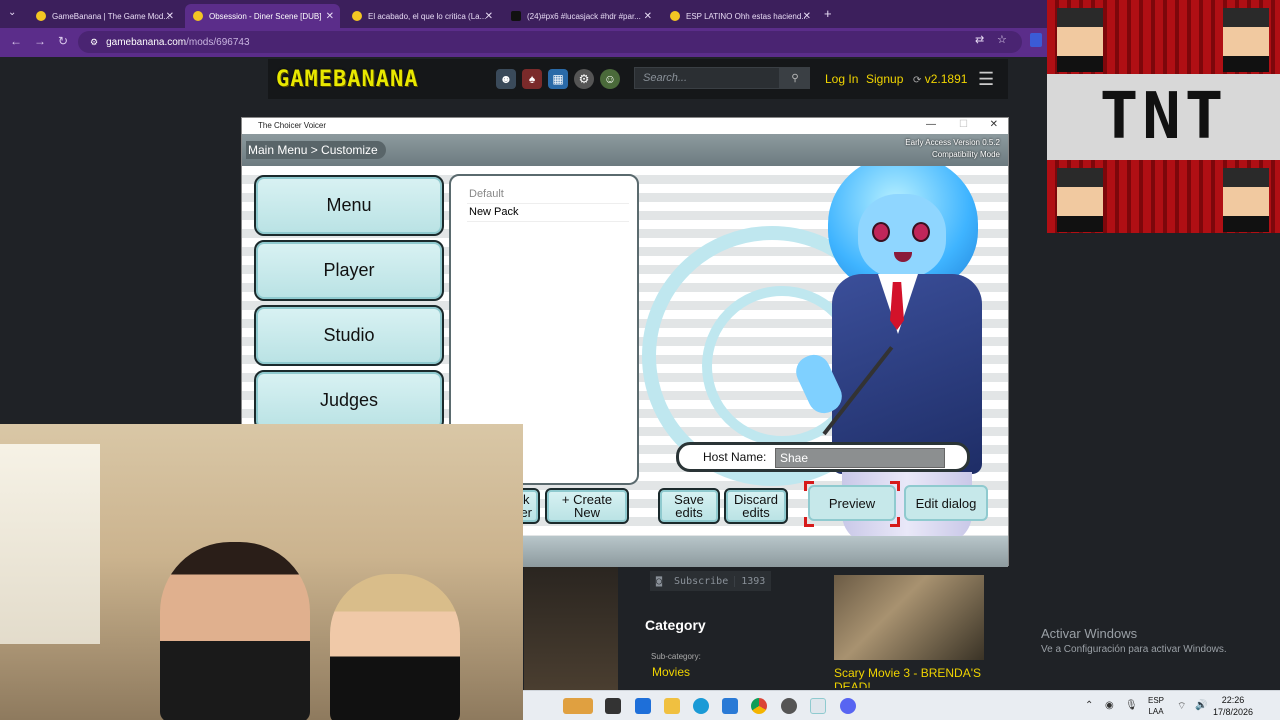 This screenshot has height=720, width=1280. I want to click on host-name-input: Shae, so click(860, 458).